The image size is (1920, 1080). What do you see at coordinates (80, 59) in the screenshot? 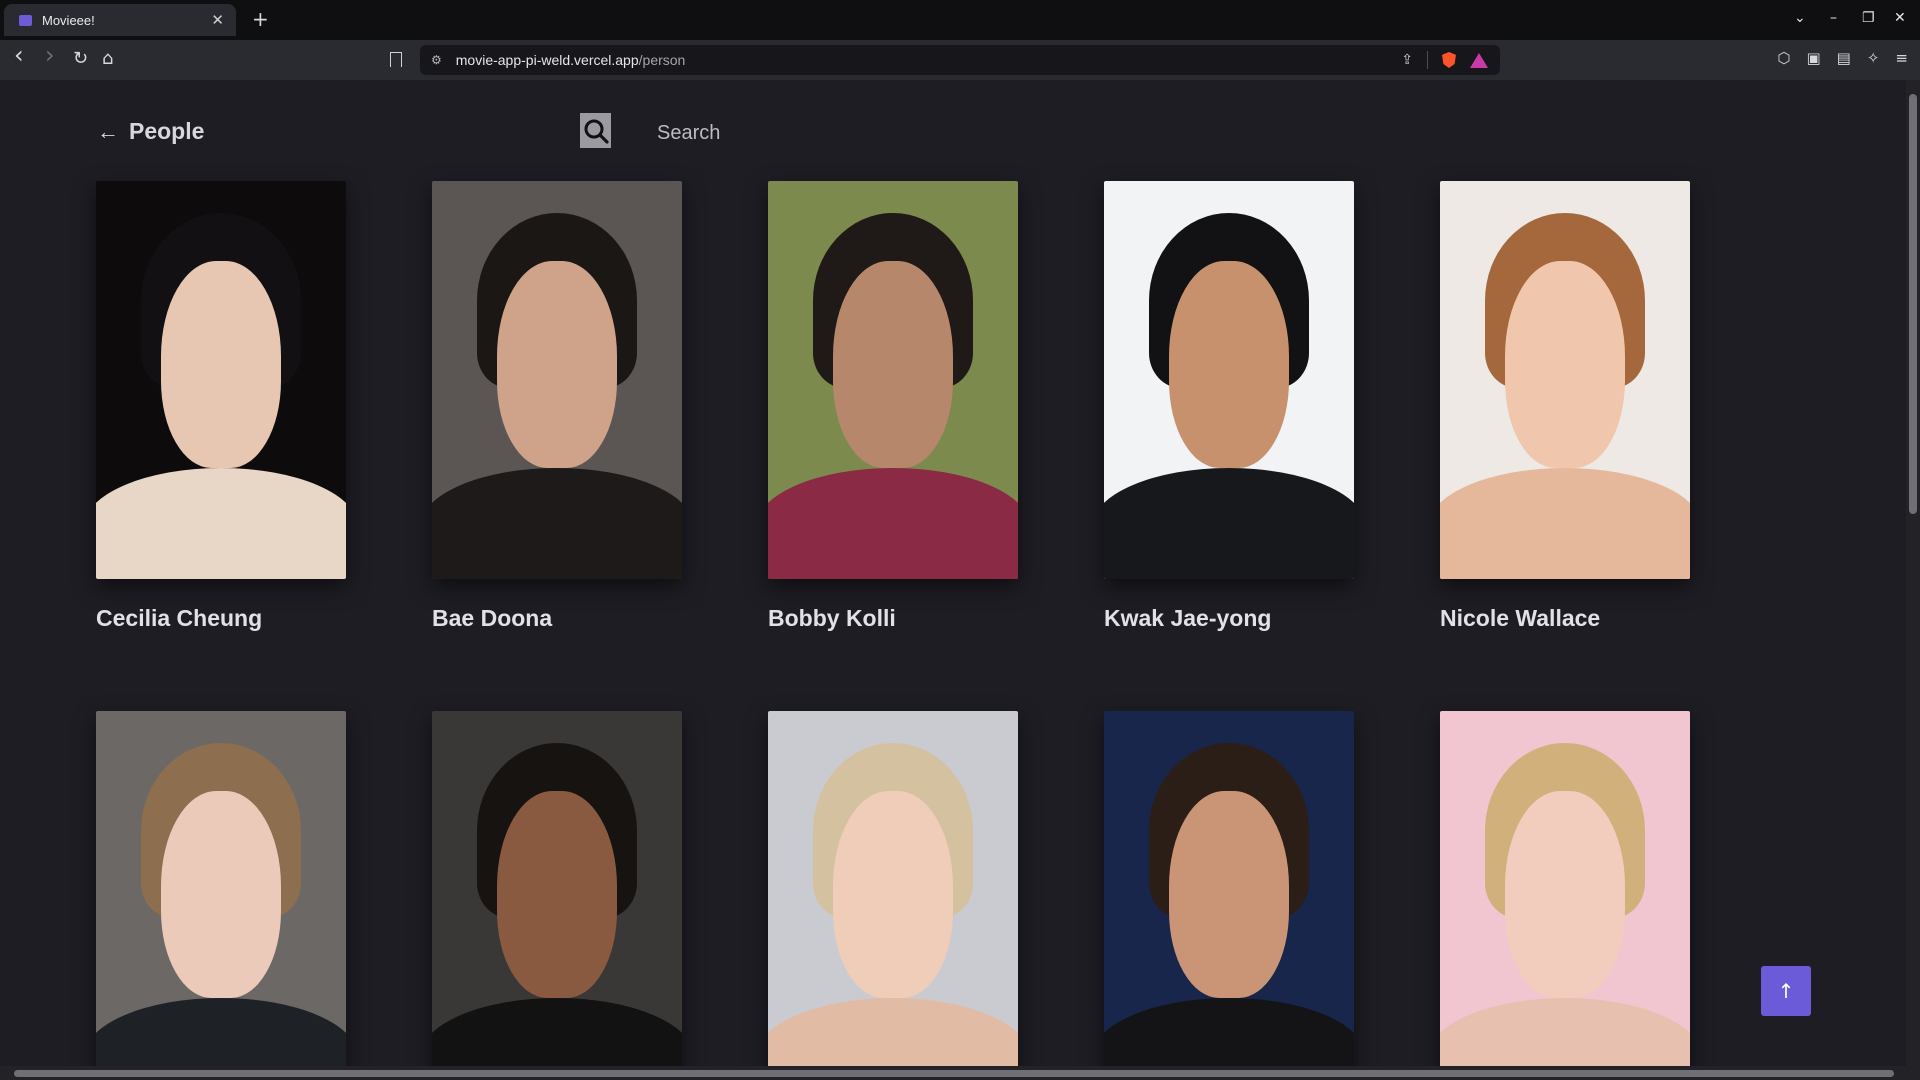
I see `reload-button: ↻` at bounding box center [80, 59].